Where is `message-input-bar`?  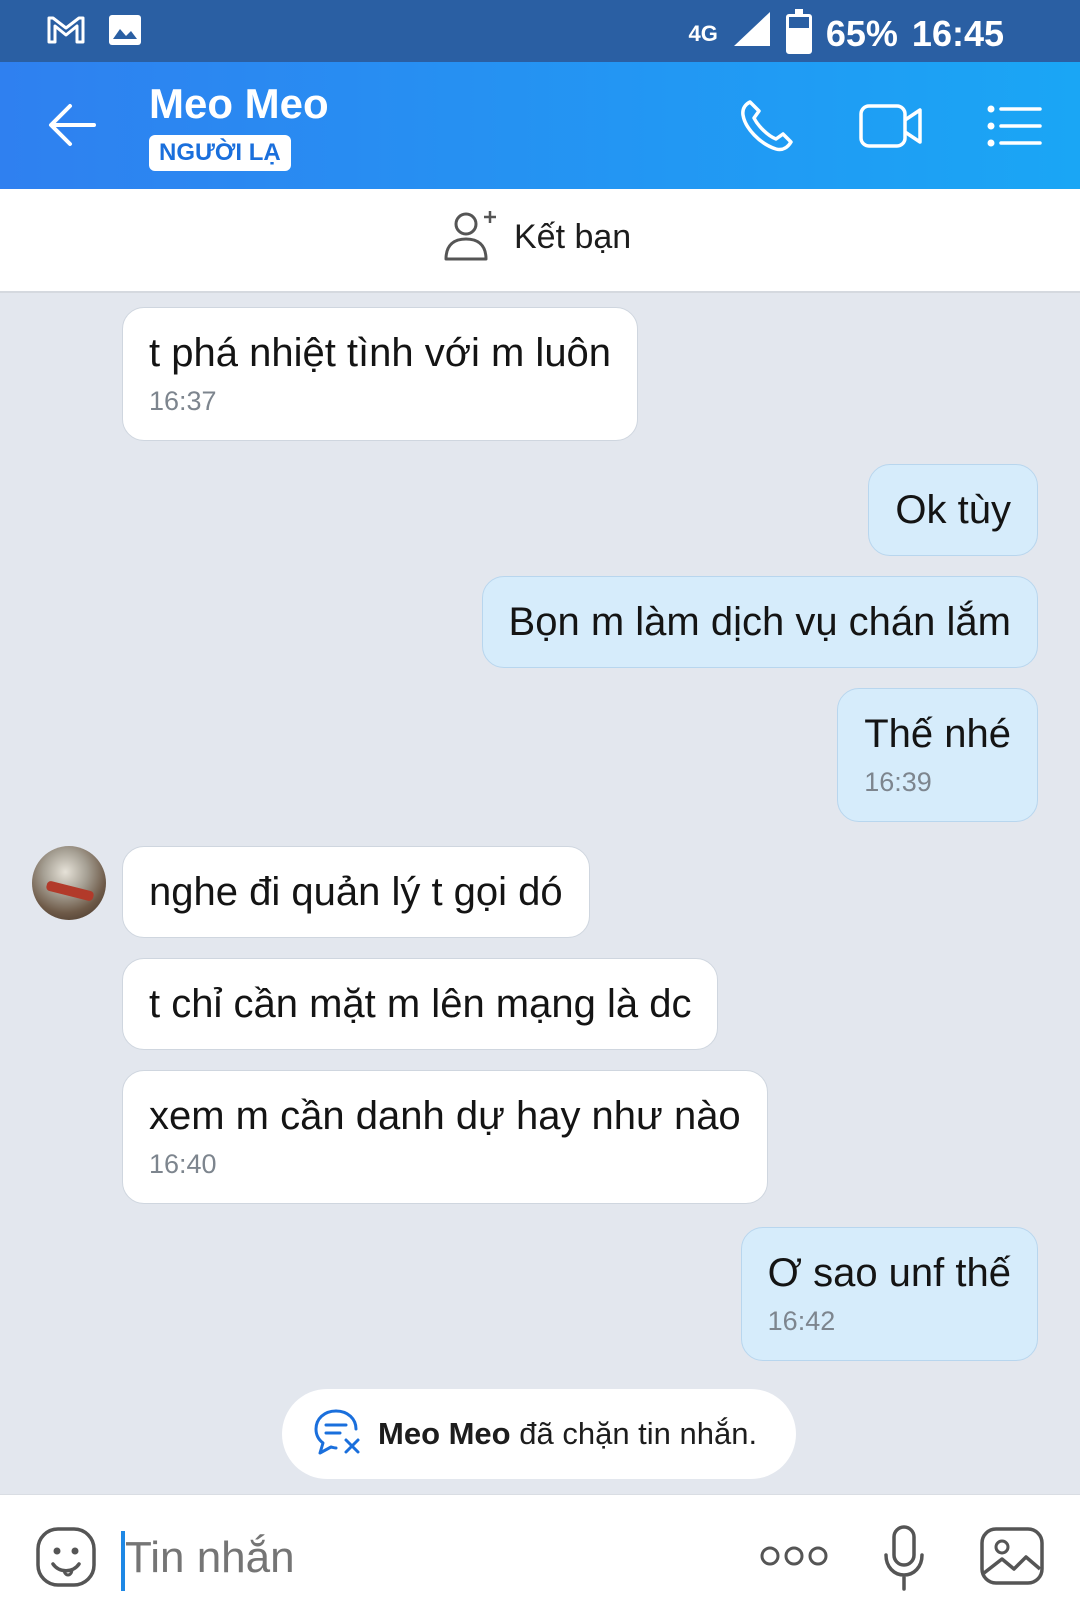
message-input-bar is located at coordinates (540, 1557).